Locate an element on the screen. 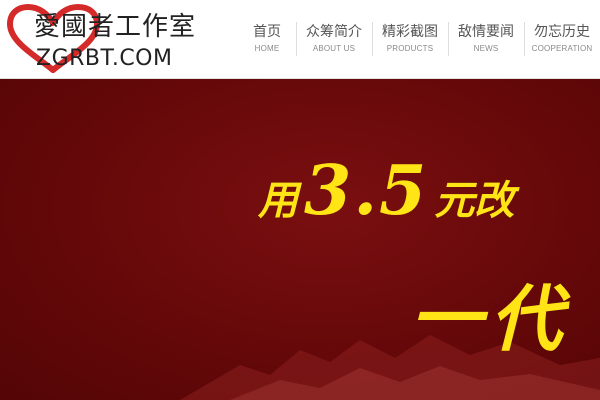  nav-item-news: 敌情要闻 NEWS is located at coordinates (486, 39).